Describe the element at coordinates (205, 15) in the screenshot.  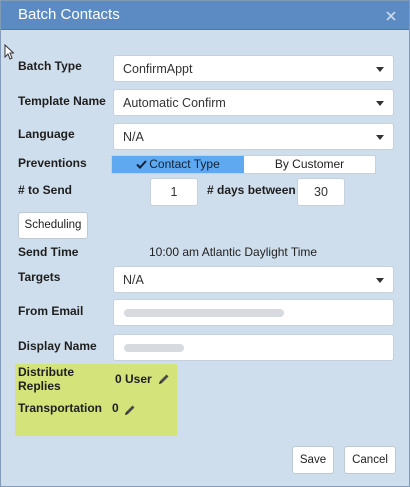
I see `dialog-titlebar: Batch Contacts` at that location.